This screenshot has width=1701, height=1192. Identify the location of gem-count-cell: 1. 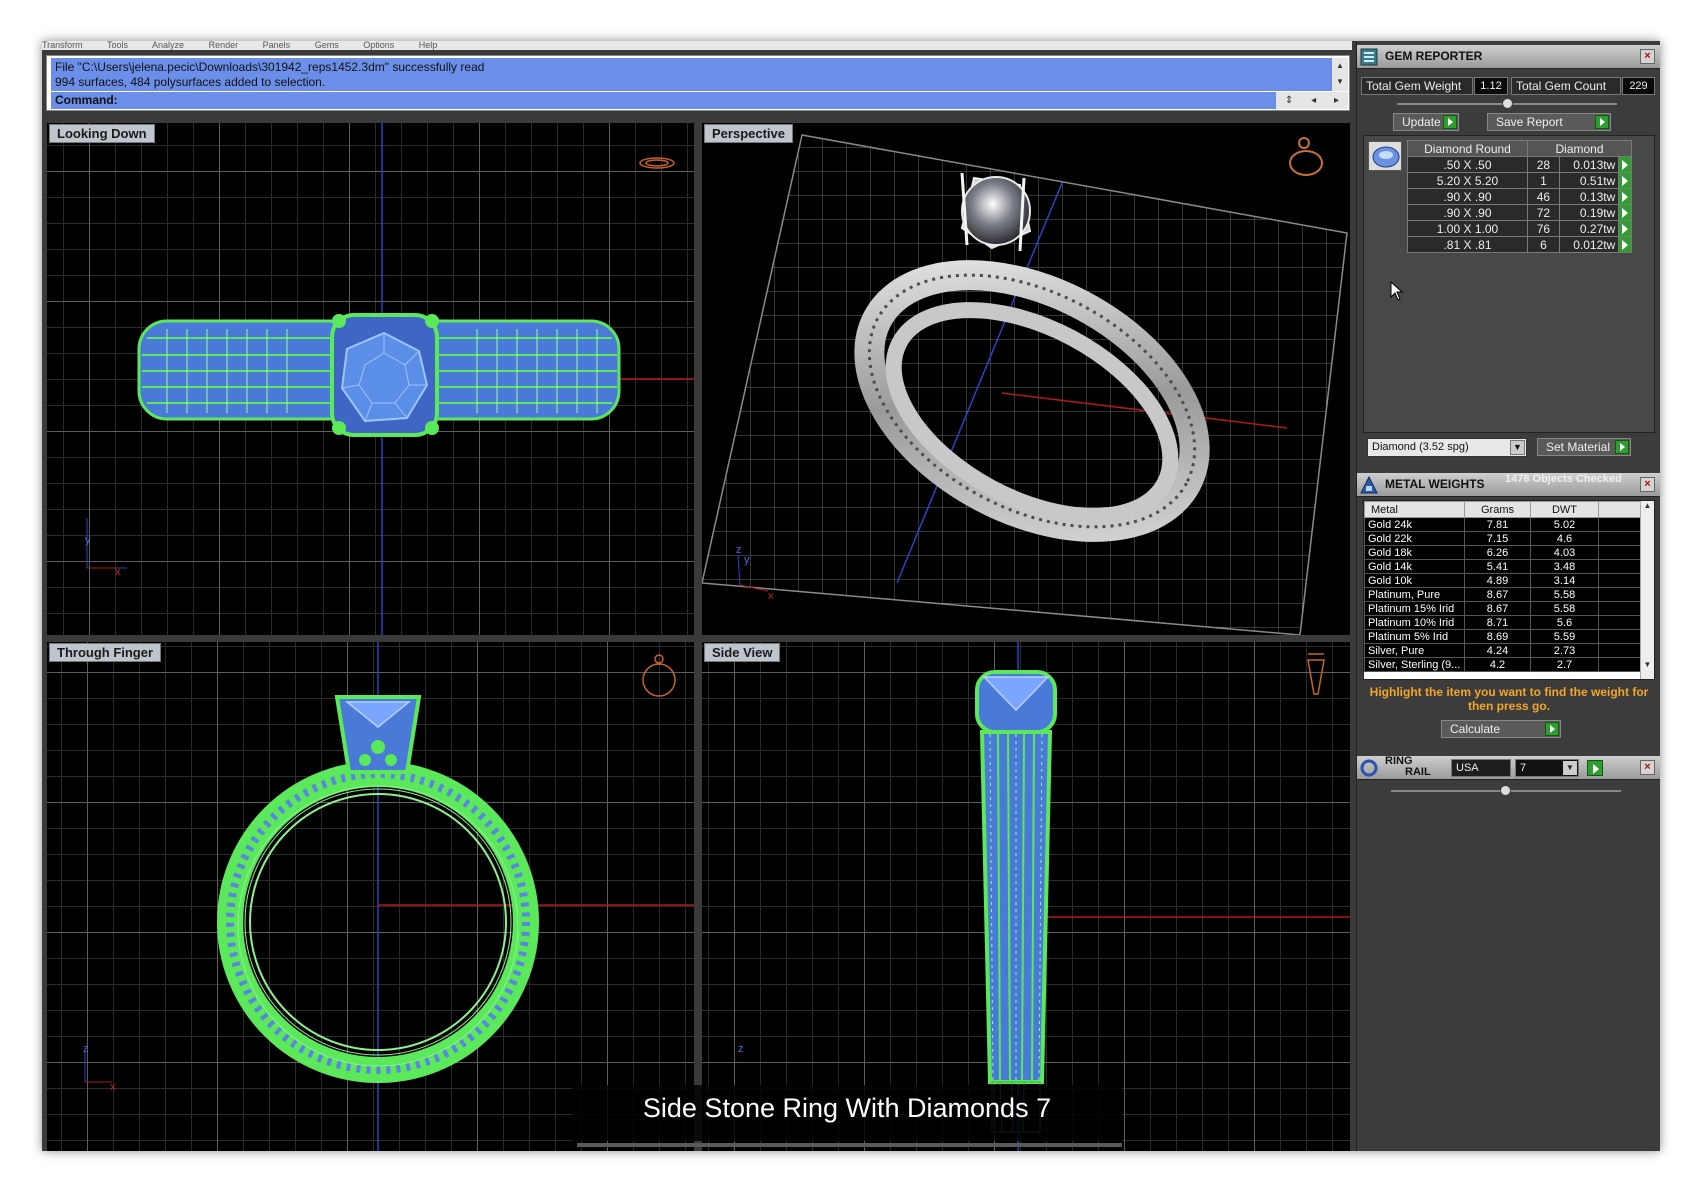
(1543, 180).